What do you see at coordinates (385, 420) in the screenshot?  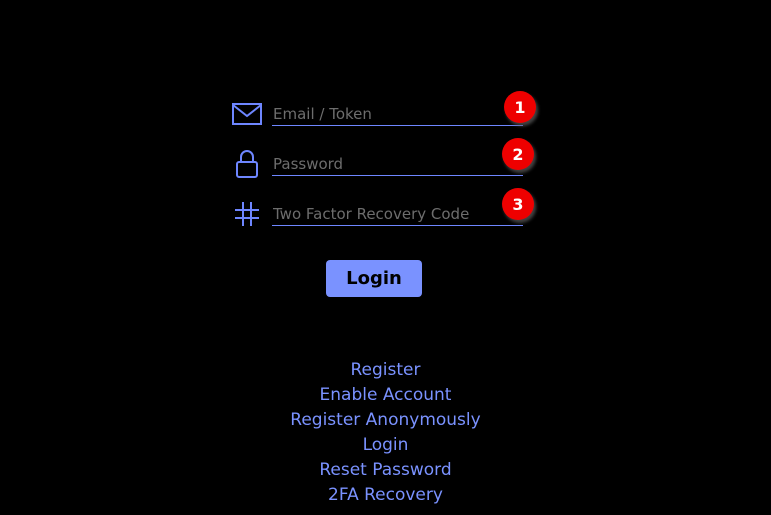 I see `register-anonymously-link: Register Anonymously` at bounding box center [385, 420].